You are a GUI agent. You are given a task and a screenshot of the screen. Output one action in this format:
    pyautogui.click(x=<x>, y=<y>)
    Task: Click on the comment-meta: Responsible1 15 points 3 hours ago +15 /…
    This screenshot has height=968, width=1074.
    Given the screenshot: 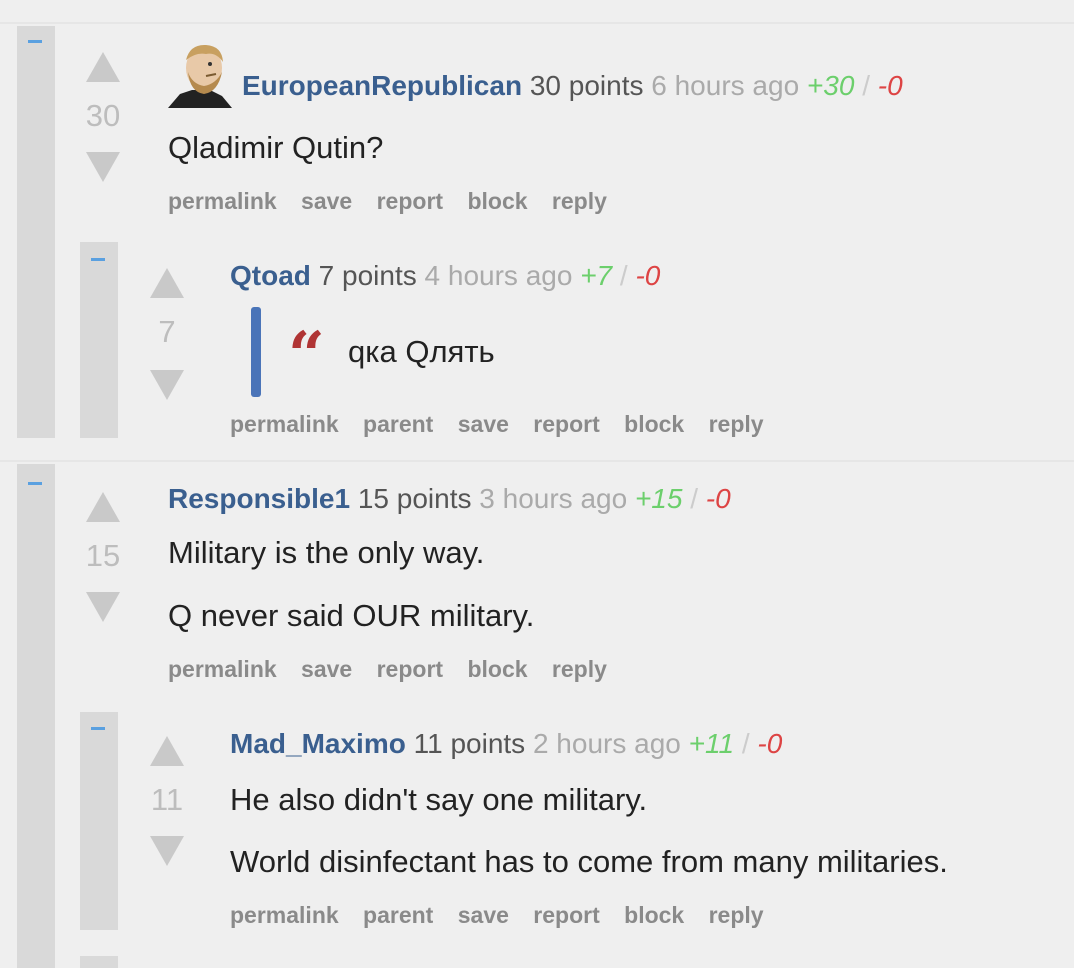 What is the action you would take?
    pyautogui.click(x=449, y=499)
    